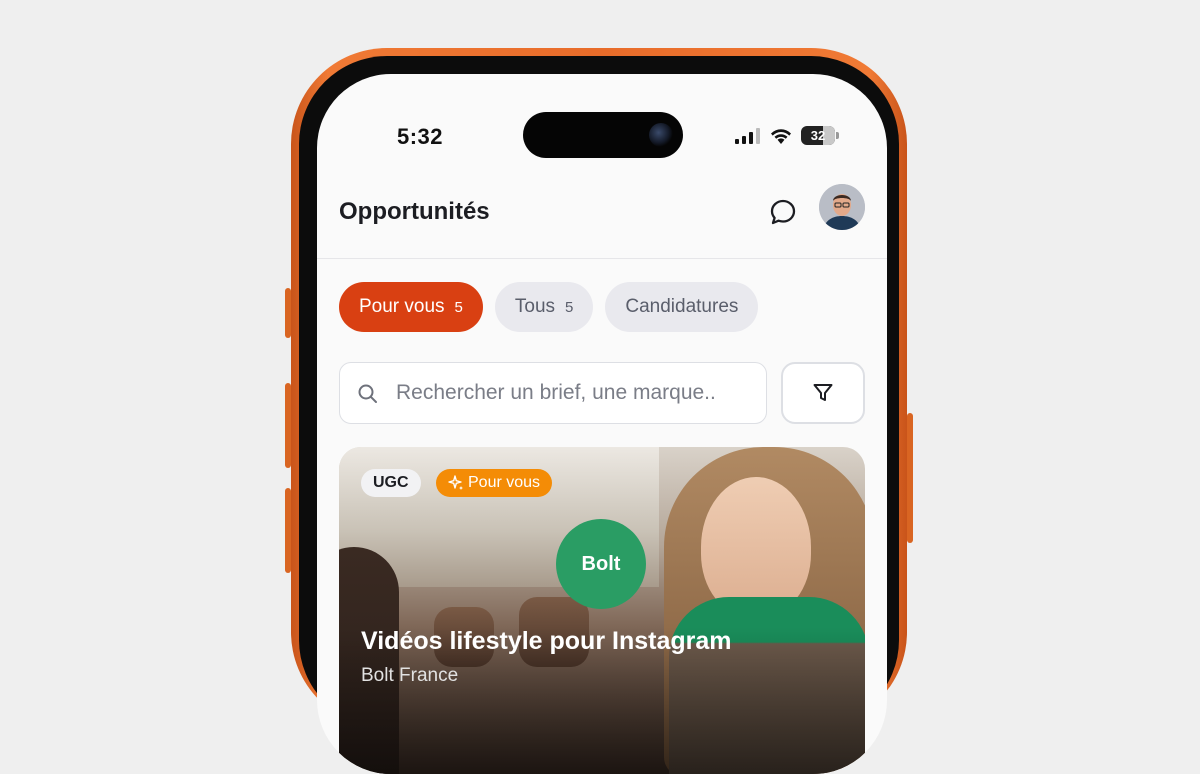 Image resolution: width=1200 pixels, height=774 pixels. Describe the element at coordinates (288, 313) in the screenshot. I see `action-button` at that location.